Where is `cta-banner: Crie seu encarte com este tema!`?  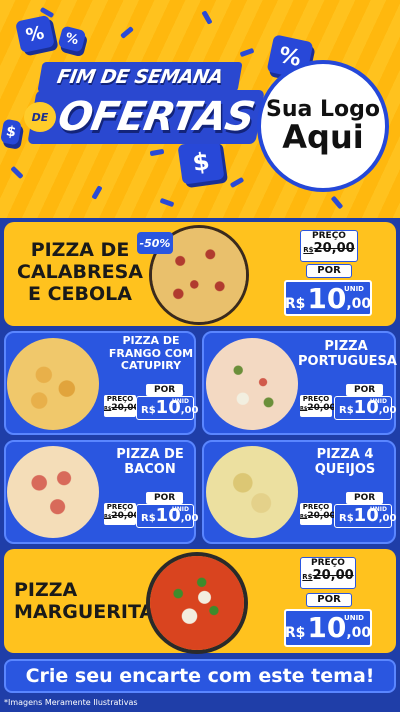
cta-banner: Crie seu encarte com este tema! is located at coordinates (200, 676).